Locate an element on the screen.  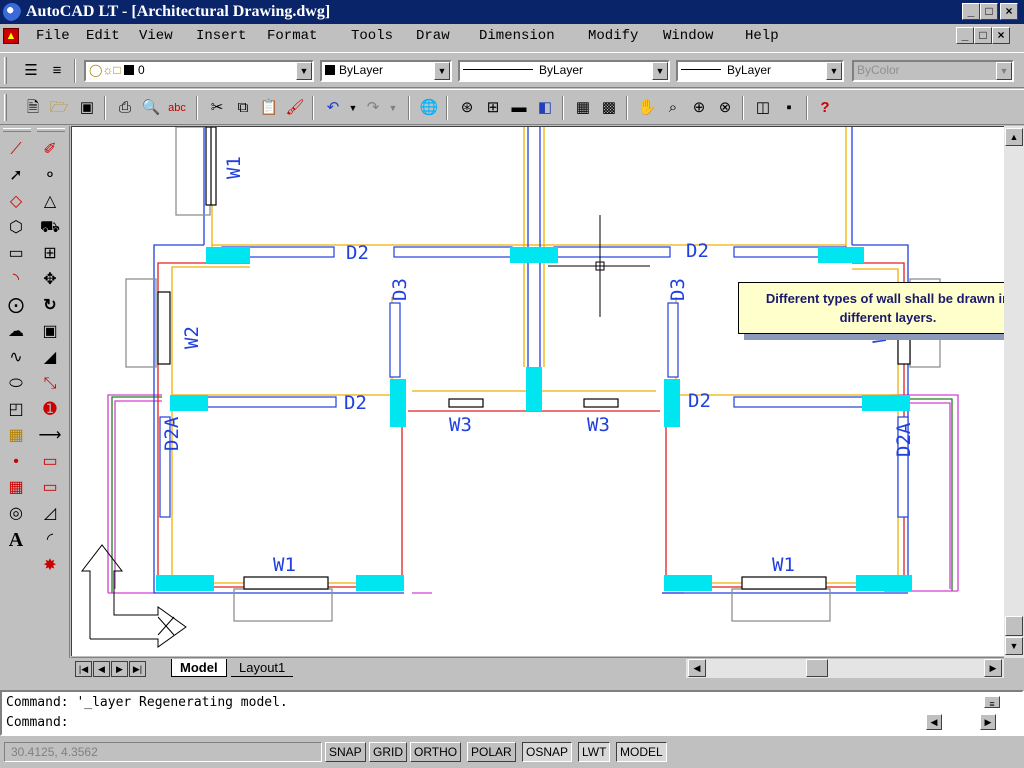
doc-close-button: × is located at coordinates (1001, 35).